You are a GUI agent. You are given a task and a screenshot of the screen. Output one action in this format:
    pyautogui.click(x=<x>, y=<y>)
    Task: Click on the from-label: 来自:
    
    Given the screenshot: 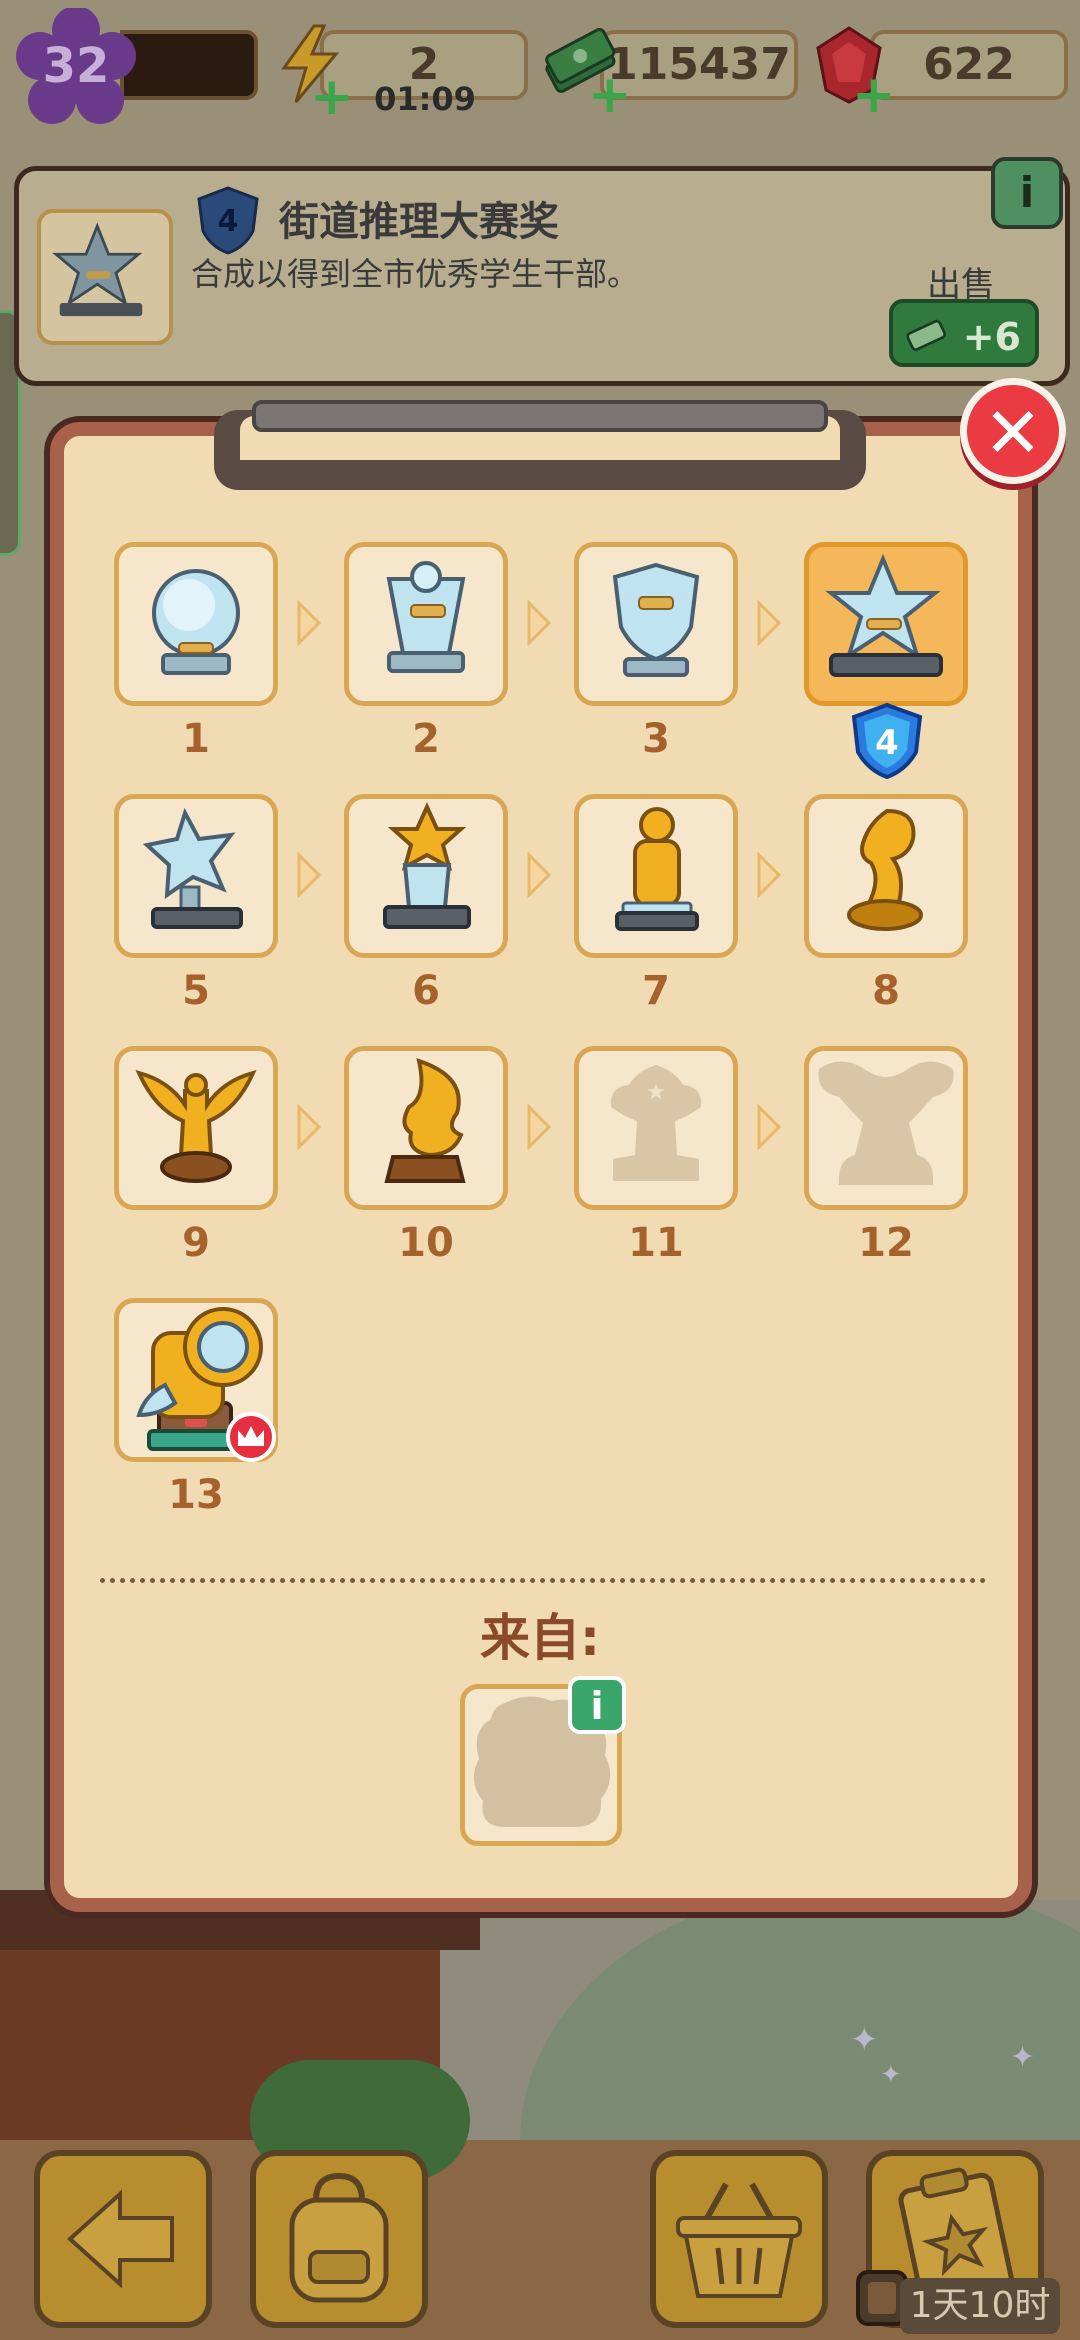 What is the action you would take?
    pyautogui.click(x=540, y=1638)
    